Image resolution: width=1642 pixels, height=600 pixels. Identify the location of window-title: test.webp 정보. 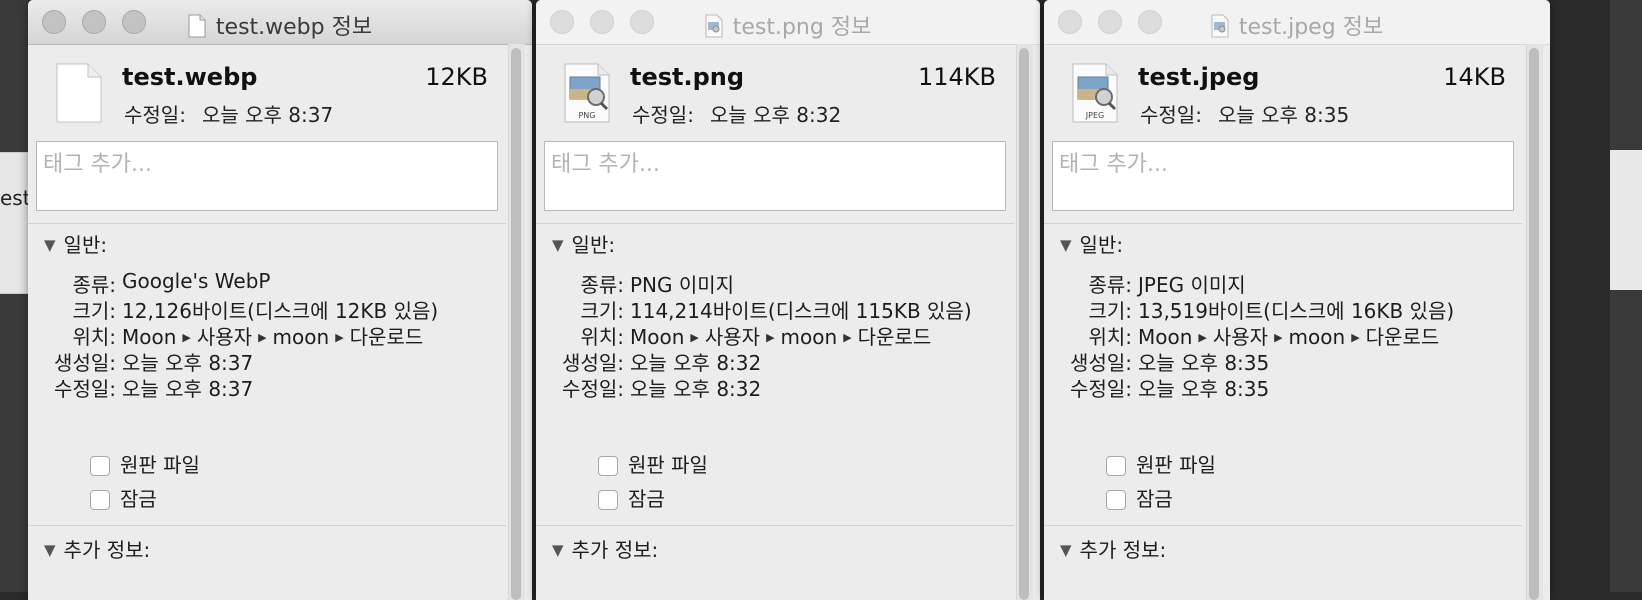
(280, 25).